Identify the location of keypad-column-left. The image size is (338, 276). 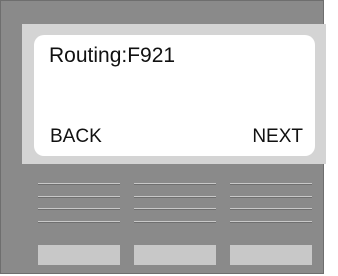
(79, 221).